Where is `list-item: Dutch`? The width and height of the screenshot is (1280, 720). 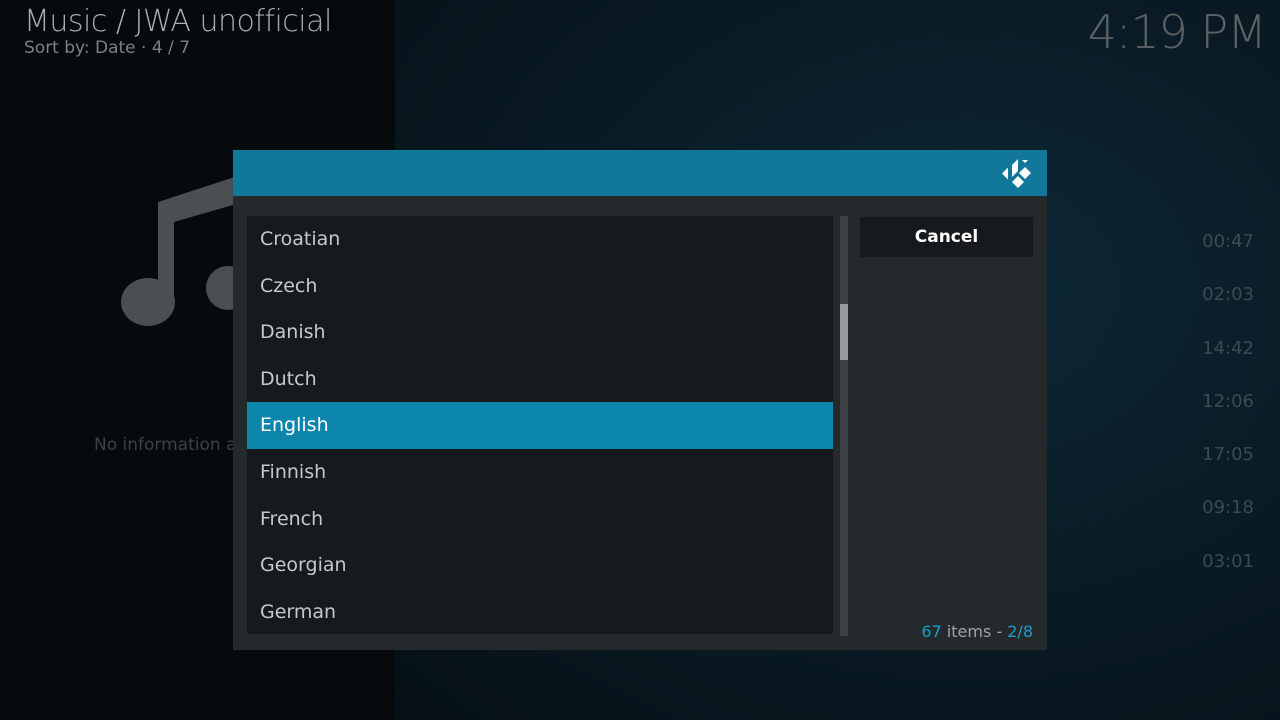
list-item: Dutch is located at coordinates (540, 379).